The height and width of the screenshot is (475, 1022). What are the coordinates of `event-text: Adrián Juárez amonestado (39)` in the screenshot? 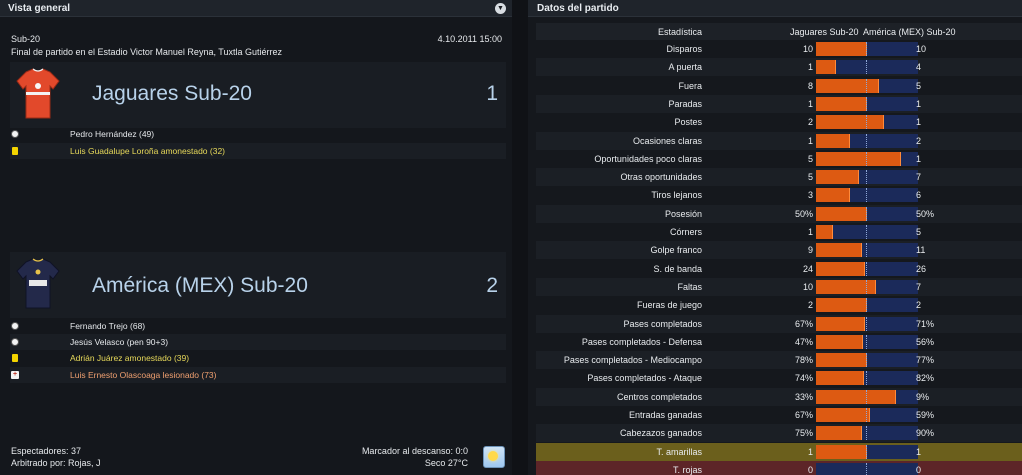 It's located at (129, 358).